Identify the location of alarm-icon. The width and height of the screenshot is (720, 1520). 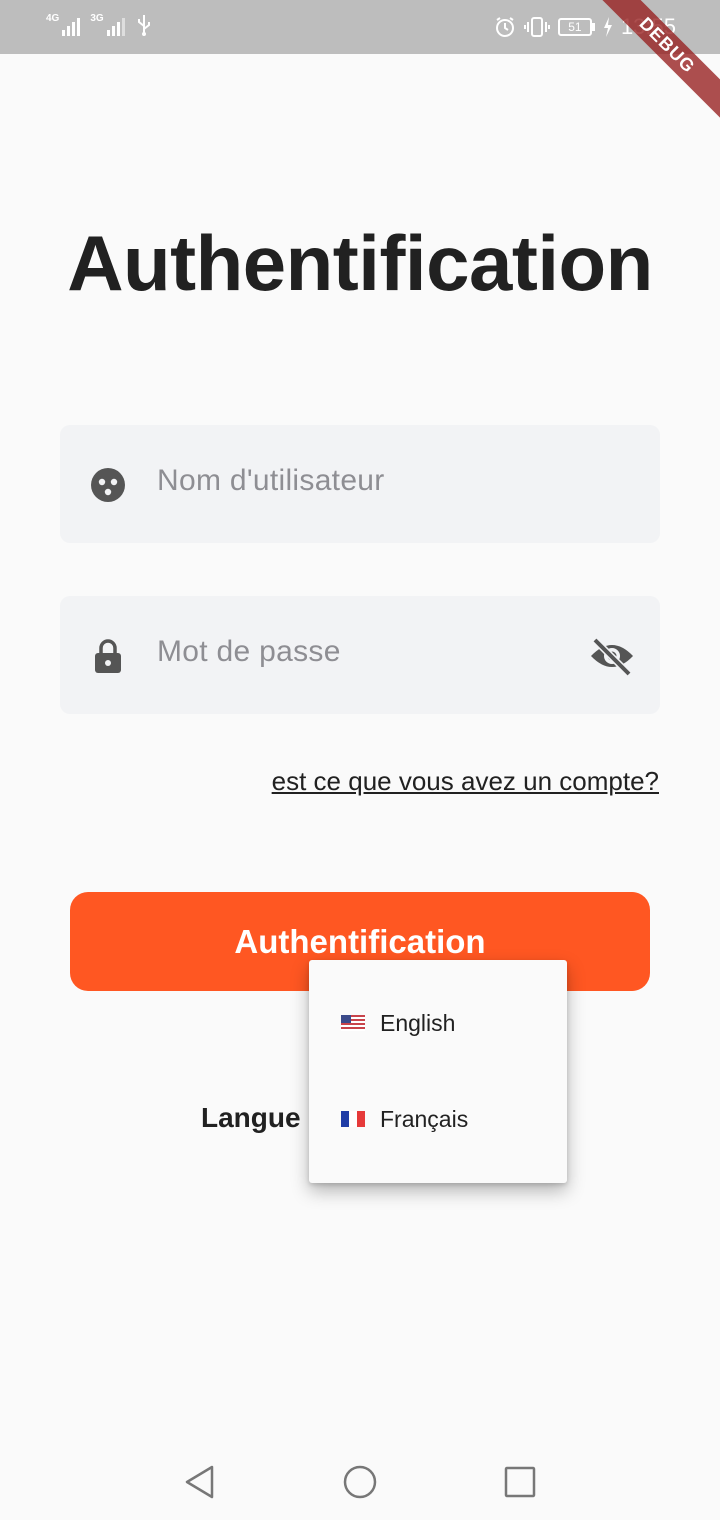
(504, 27).